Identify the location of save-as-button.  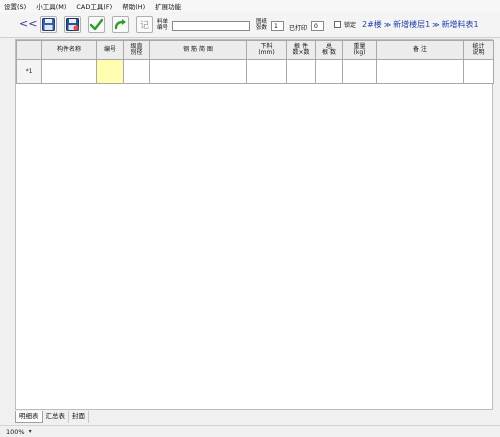
(72, 24).